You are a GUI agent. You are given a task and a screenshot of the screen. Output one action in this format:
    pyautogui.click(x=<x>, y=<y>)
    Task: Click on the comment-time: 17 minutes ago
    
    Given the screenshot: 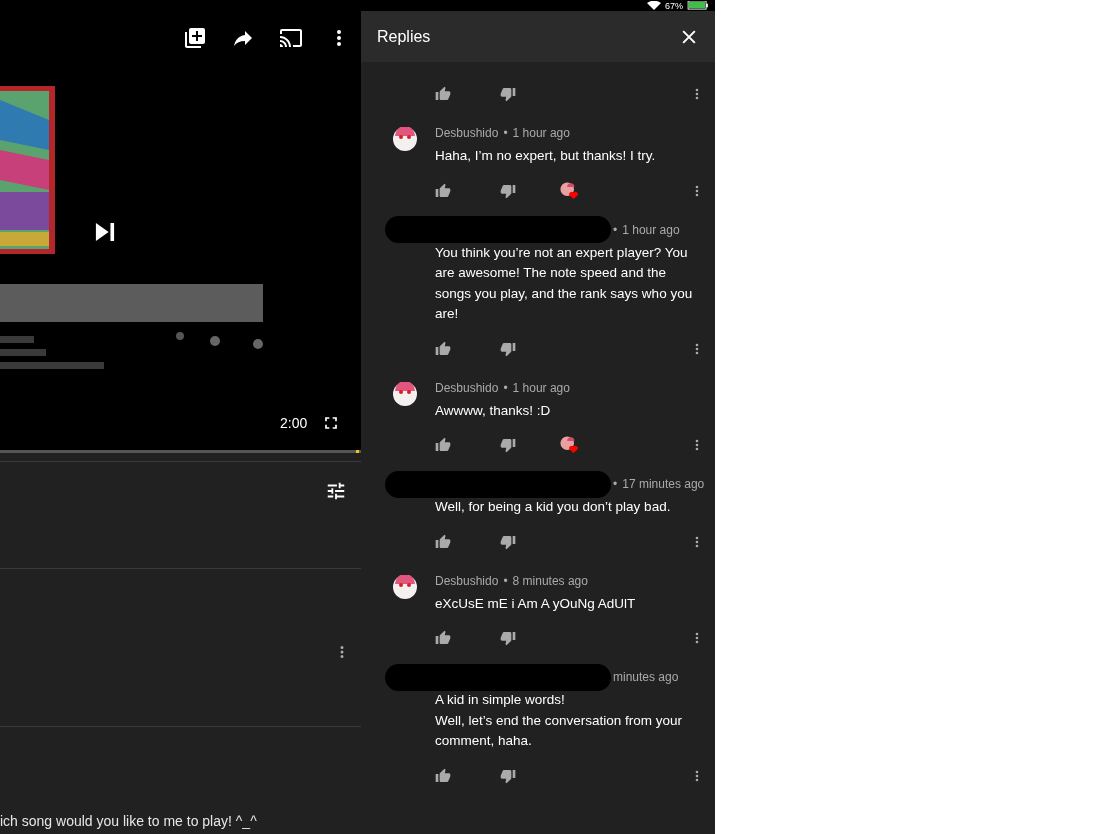 What is the action you would take?
    pyautogui.click(x=663, y=484)
    